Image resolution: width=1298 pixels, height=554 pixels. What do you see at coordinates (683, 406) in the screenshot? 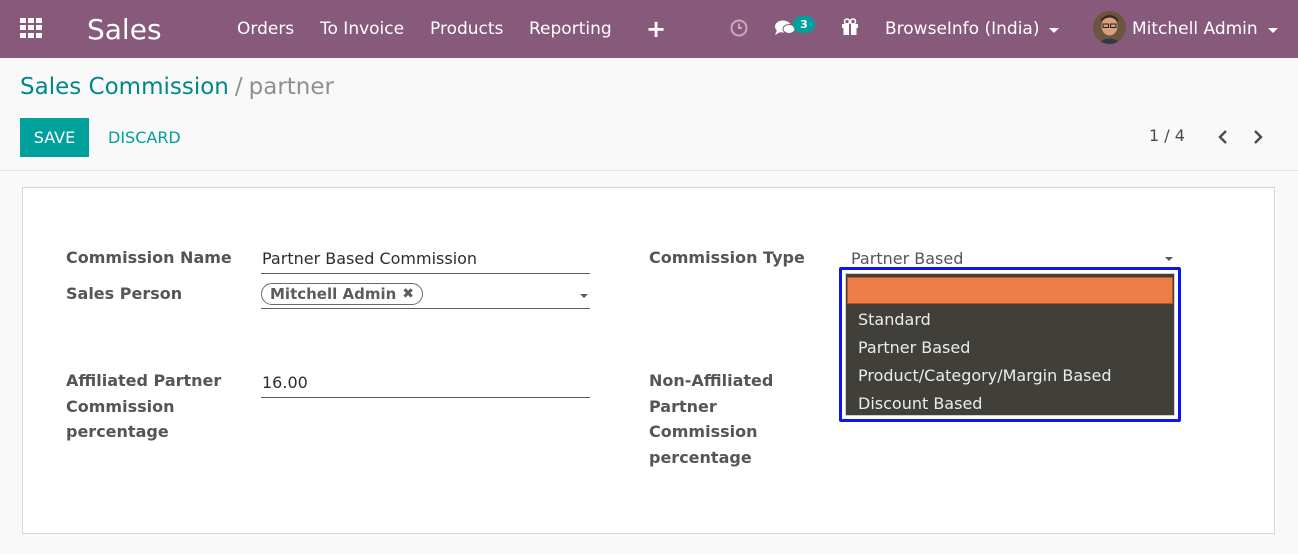
I see `label-line: Partner` at bounding box center [683, 406].